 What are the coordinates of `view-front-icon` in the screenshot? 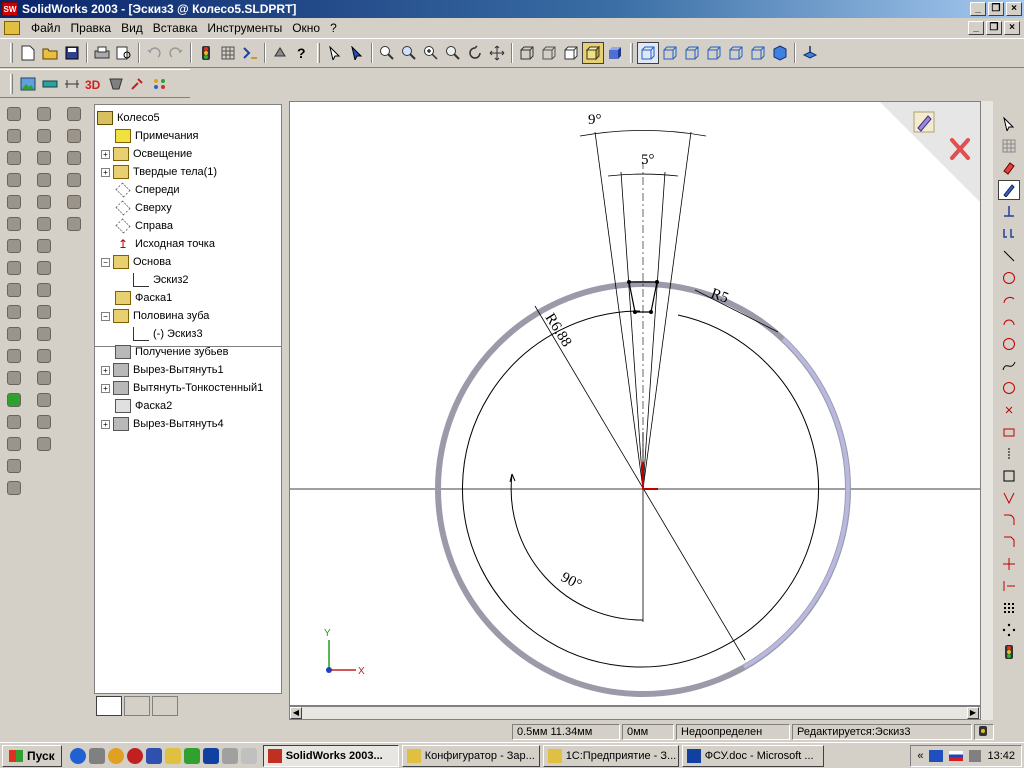 It's located at (648, 53).